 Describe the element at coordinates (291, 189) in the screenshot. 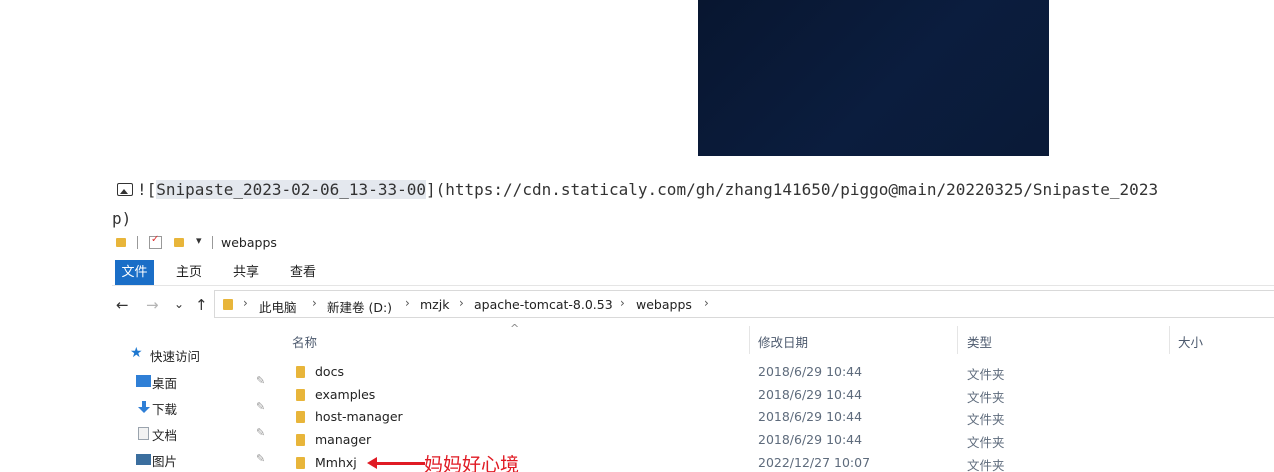

I see `md-alt-text: Snipaste_2023-02-06_13-33-00` at that location.